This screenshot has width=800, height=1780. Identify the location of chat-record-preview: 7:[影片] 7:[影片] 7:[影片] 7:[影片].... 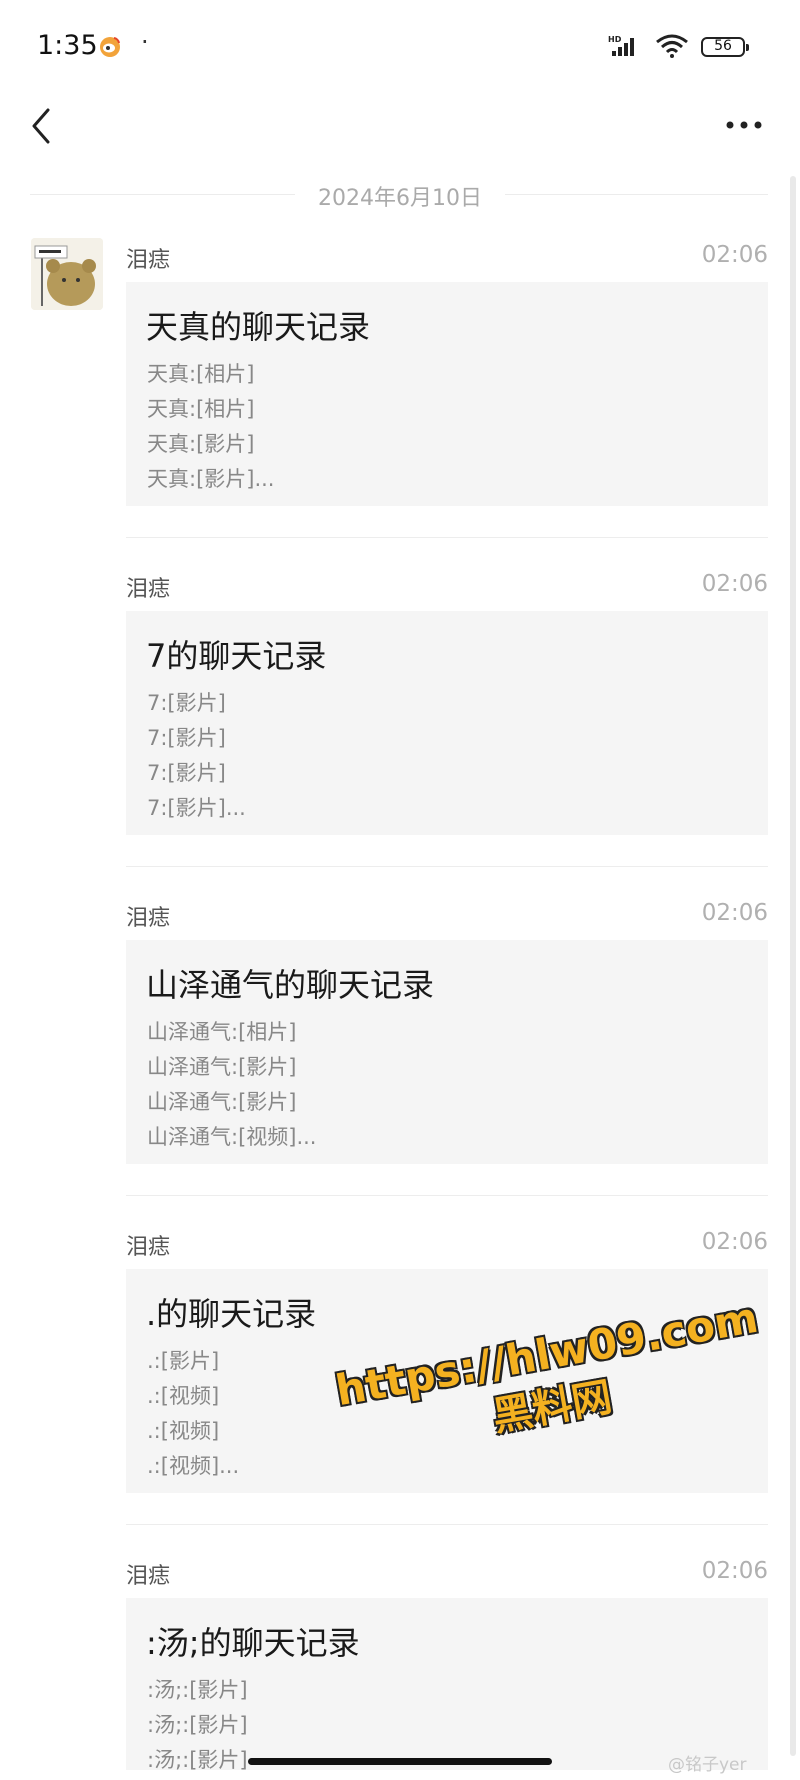
(196, 756).